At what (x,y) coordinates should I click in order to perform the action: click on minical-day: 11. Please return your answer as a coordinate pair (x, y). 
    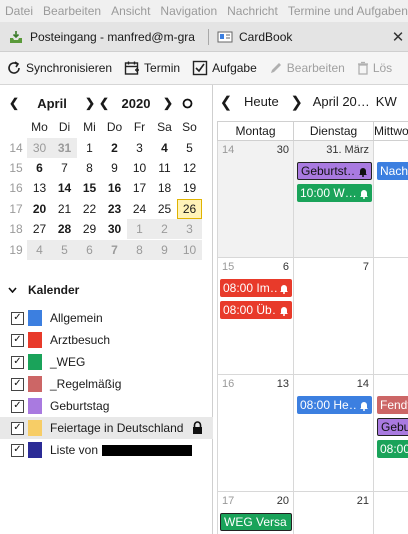
    Looking at the image, I should click on (164, 168).